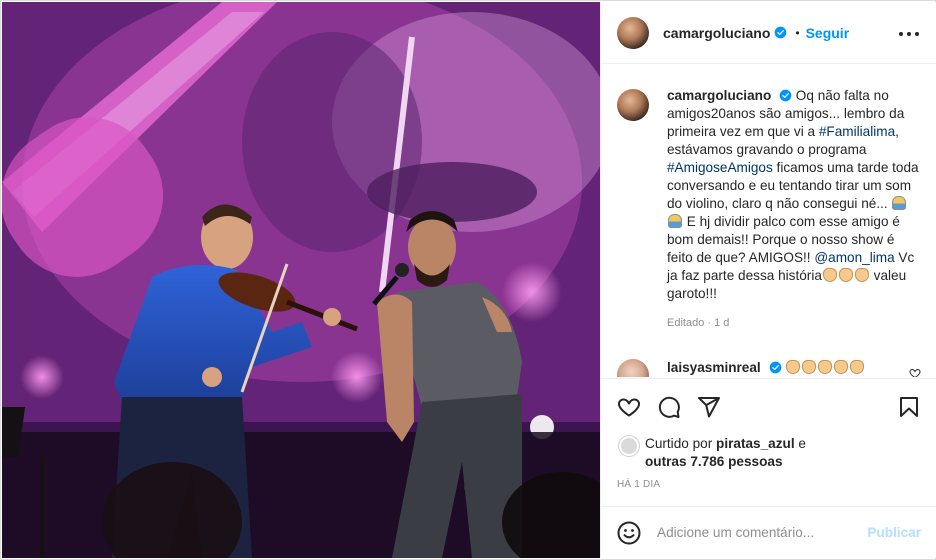 Image resolution: width=936 pixels, height=560 pixels. Describe the element at coordinates (629, 446) in the screenshot. I see `liker-avatar` at that location.